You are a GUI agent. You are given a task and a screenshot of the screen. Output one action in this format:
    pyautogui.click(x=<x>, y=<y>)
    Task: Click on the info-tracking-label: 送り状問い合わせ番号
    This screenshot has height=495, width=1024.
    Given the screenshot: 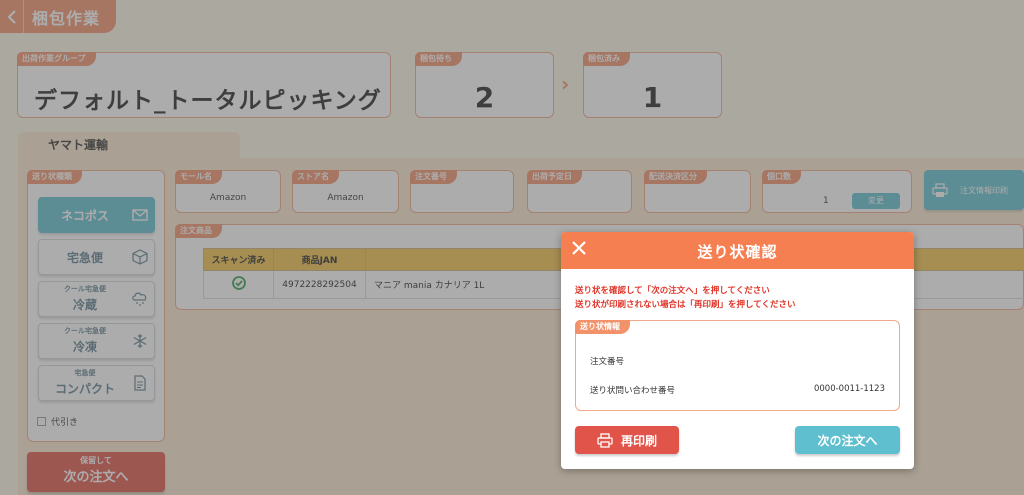 What is the action you would take?
    pyautogui.click(x=633, y=391)
    